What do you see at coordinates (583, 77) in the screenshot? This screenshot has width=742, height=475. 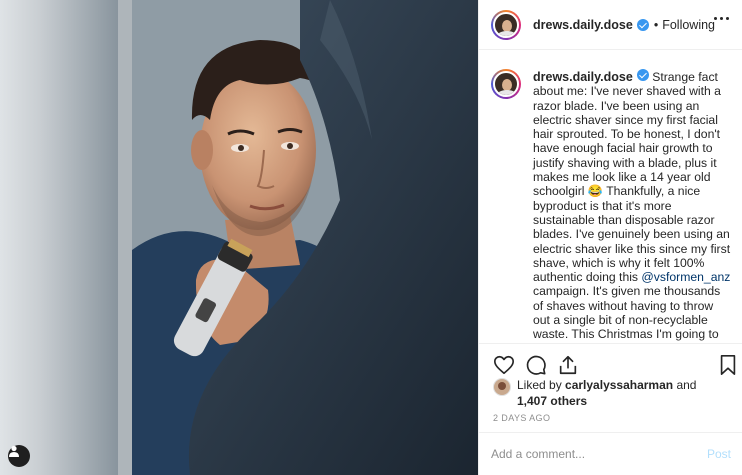 I see `caption-username: drews.daily.dose` at bounding box center [583, 77].